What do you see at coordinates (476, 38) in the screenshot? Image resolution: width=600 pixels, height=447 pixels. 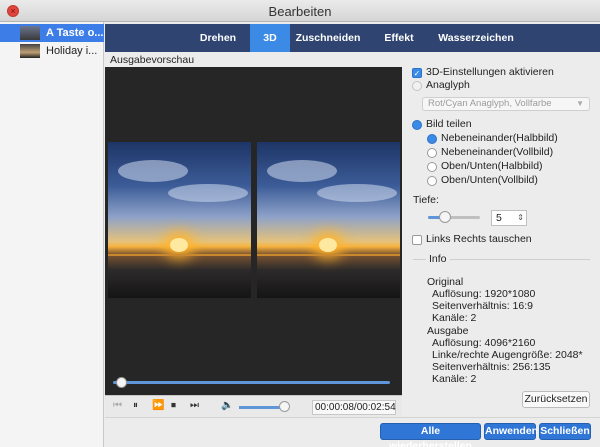 I see `tab-wasserzeichen: Wasserzeichen` at bounding box center [476, 38].